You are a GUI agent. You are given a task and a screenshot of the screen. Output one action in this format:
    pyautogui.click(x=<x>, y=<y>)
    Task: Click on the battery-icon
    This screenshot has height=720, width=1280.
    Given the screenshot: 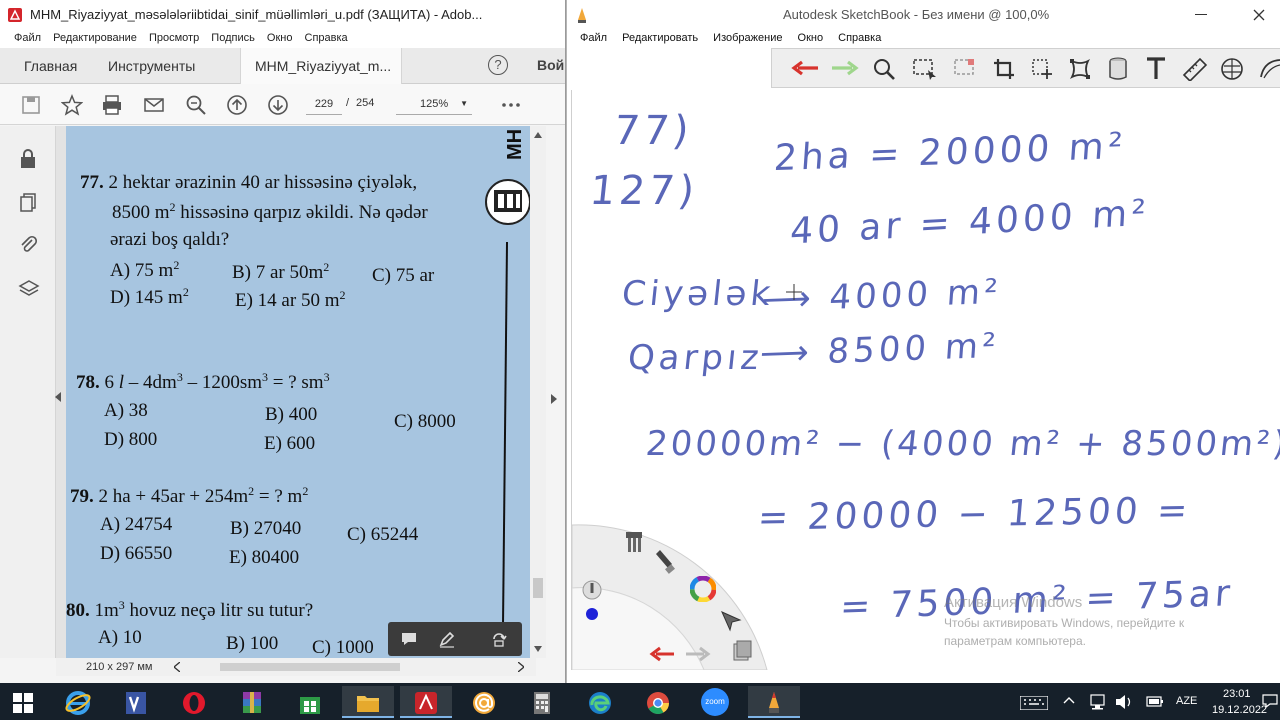 What is the action you would take?
    pyautogui.click(x=1155, y=702)
    